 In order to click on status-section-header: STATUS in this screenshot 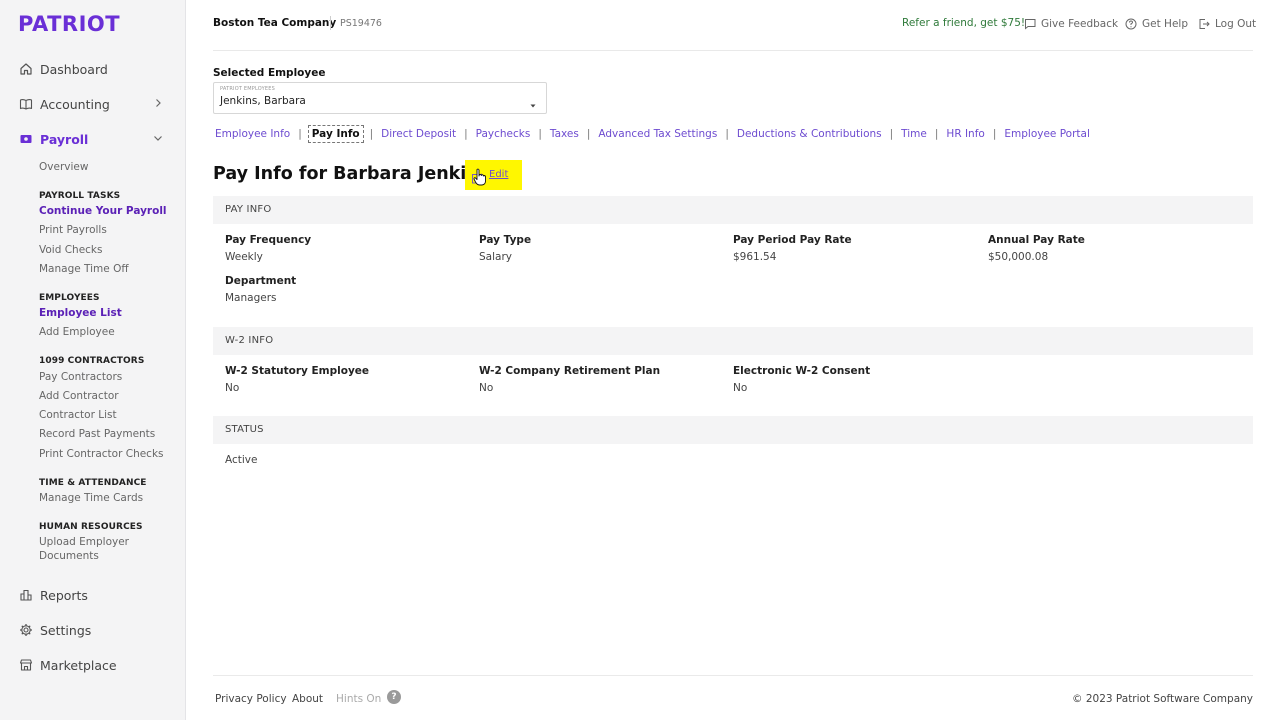, I will do `click(733, 430)`.